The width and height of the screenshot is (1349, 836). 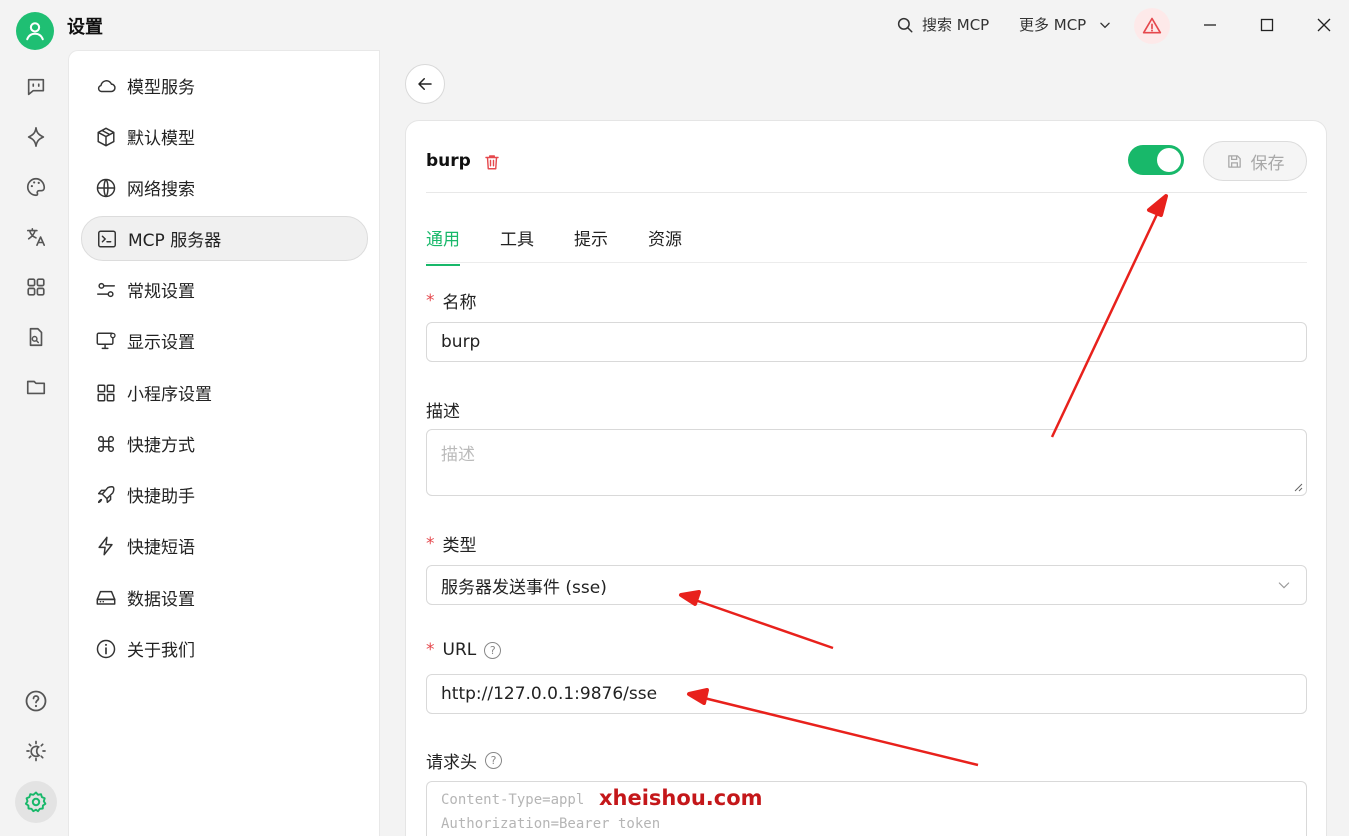 I want to click on save-icon, so click(x=1234, y=161).